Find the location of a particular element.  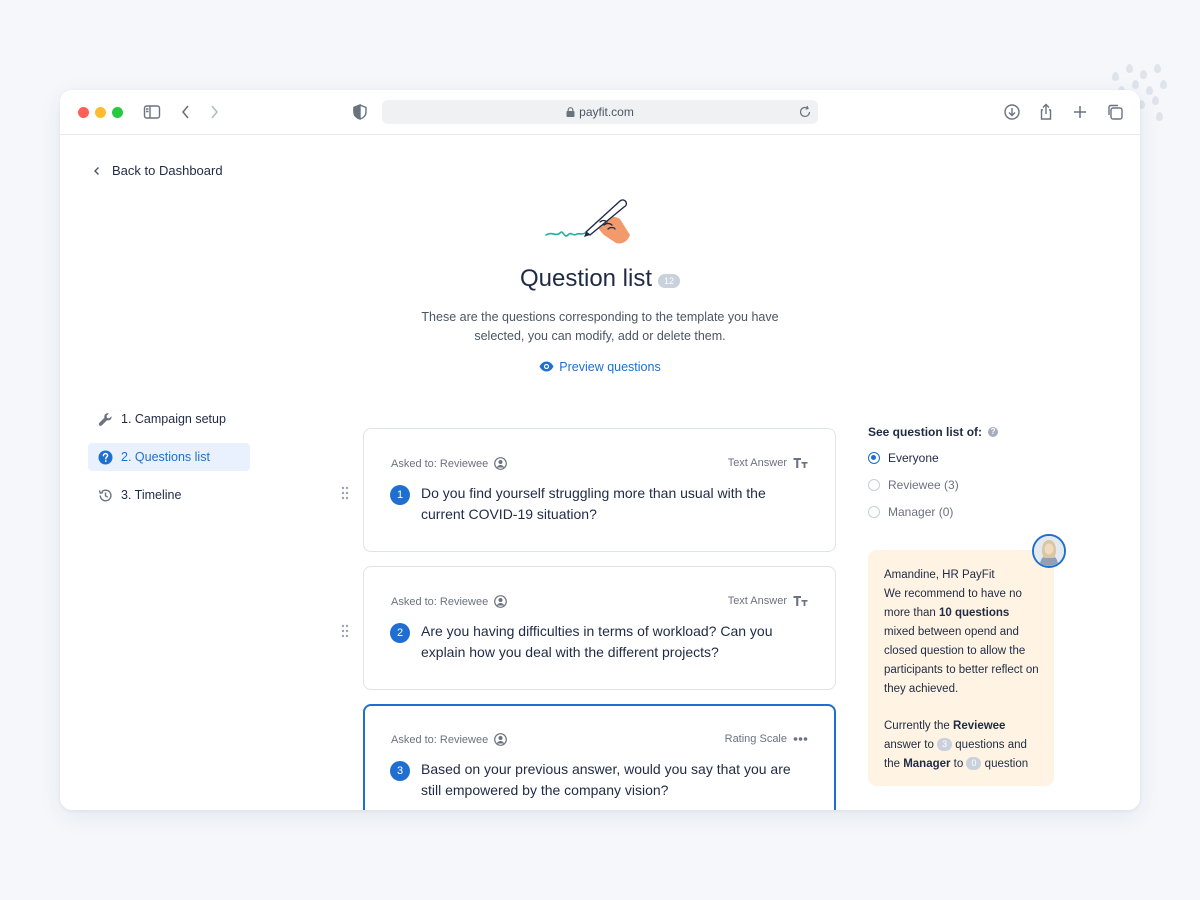

eye-icon is located at coordinates (546, 366).